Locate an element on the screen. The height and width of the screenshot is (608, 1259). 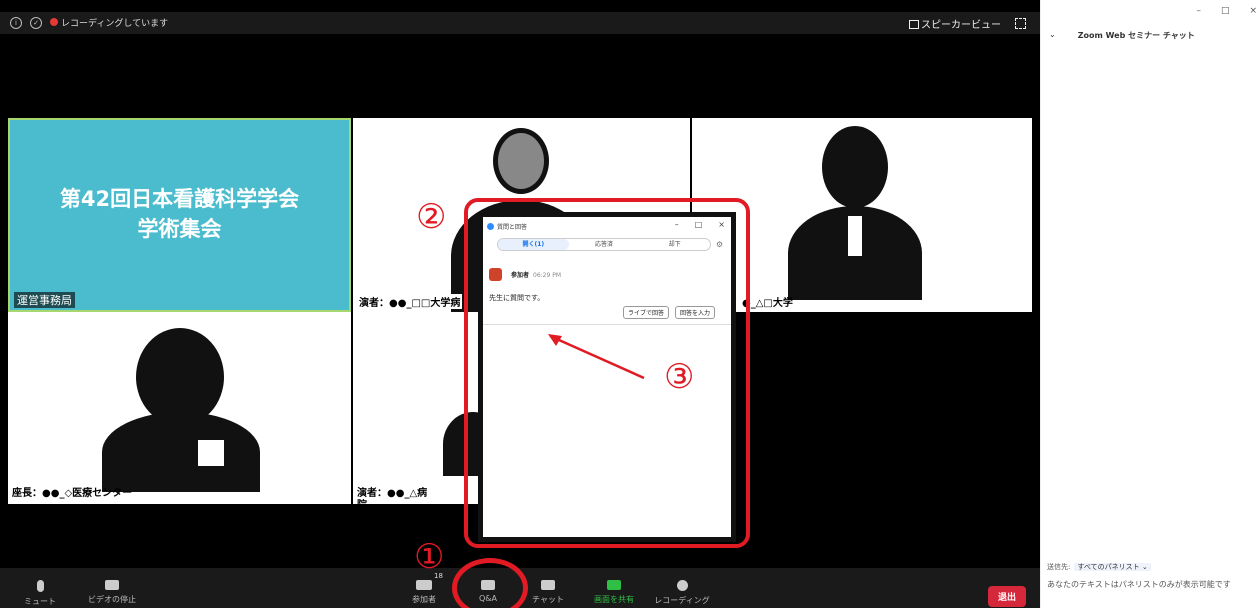
annotation-circle-qa is located at coordinates (490, 583).